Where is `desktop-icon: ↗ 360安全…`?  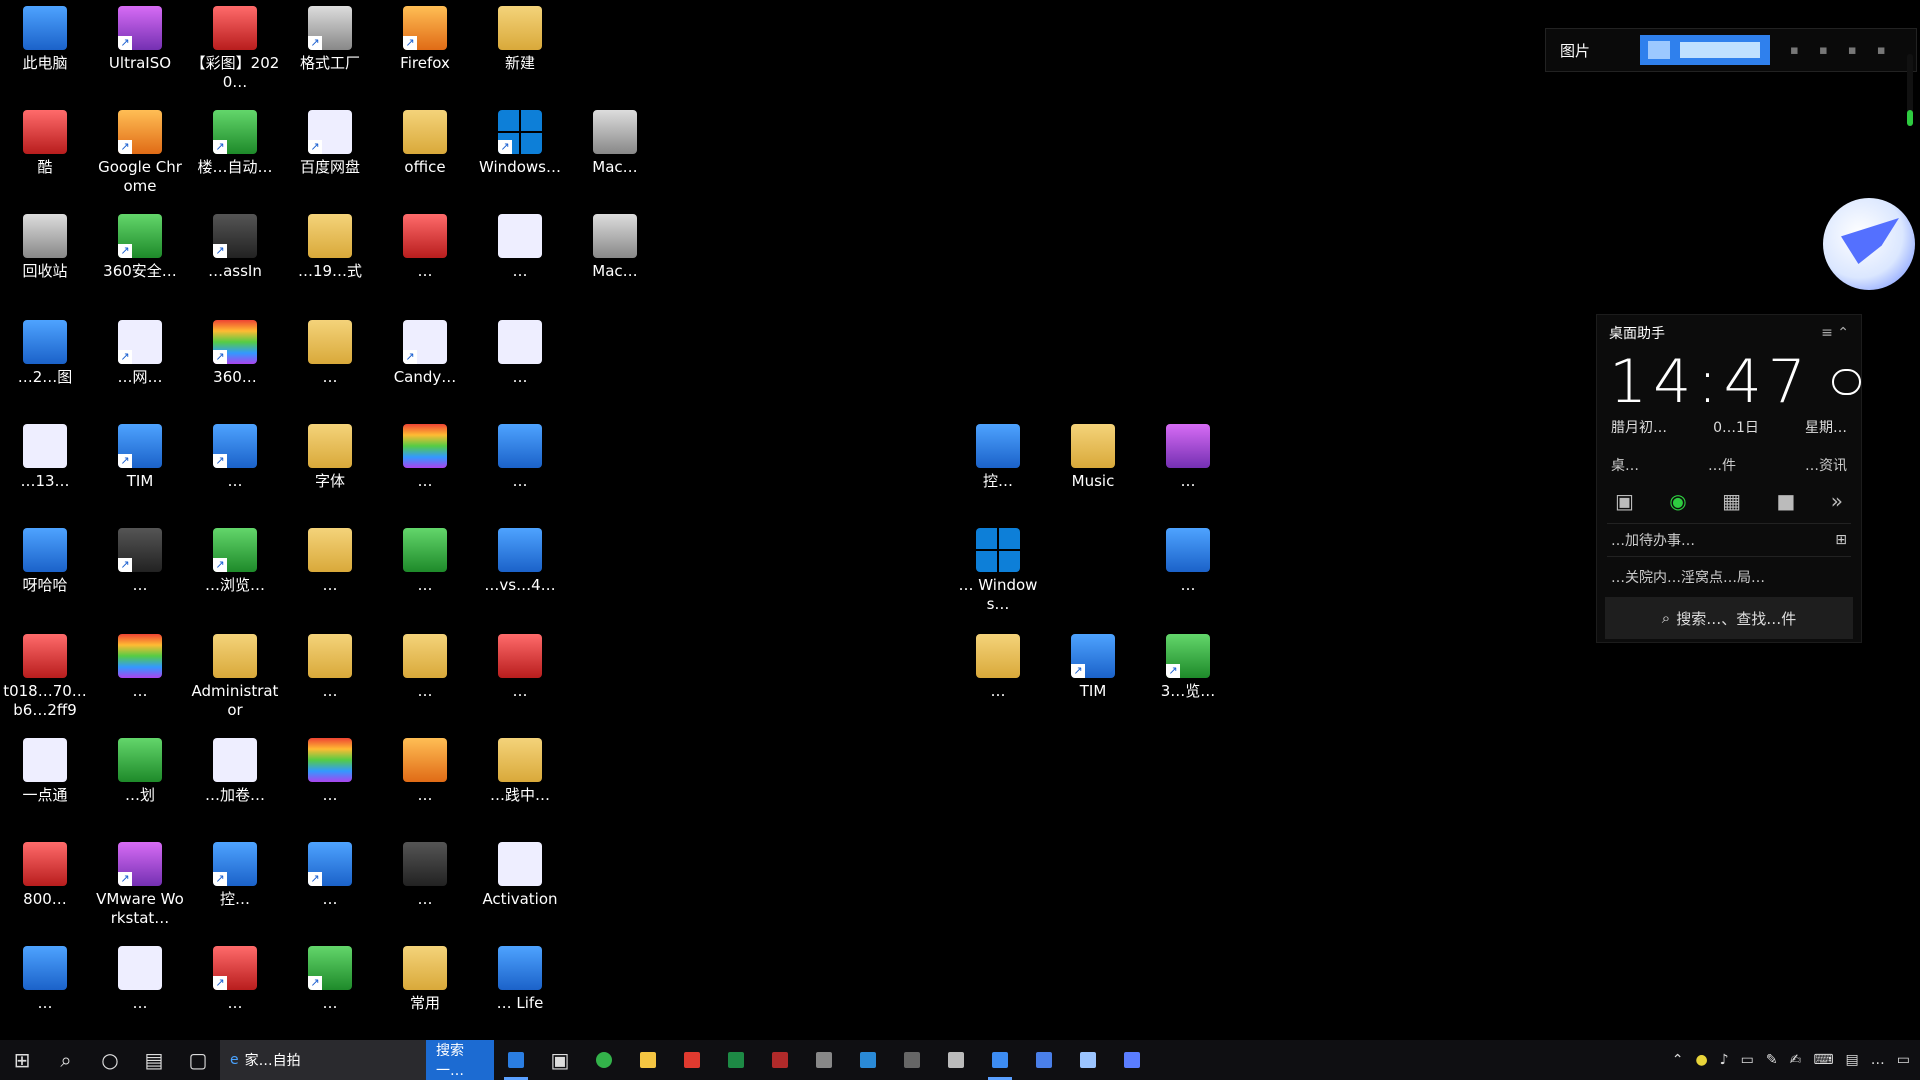 desktop-icon: ↗ 360安全… is located at coordinates (140, 247).